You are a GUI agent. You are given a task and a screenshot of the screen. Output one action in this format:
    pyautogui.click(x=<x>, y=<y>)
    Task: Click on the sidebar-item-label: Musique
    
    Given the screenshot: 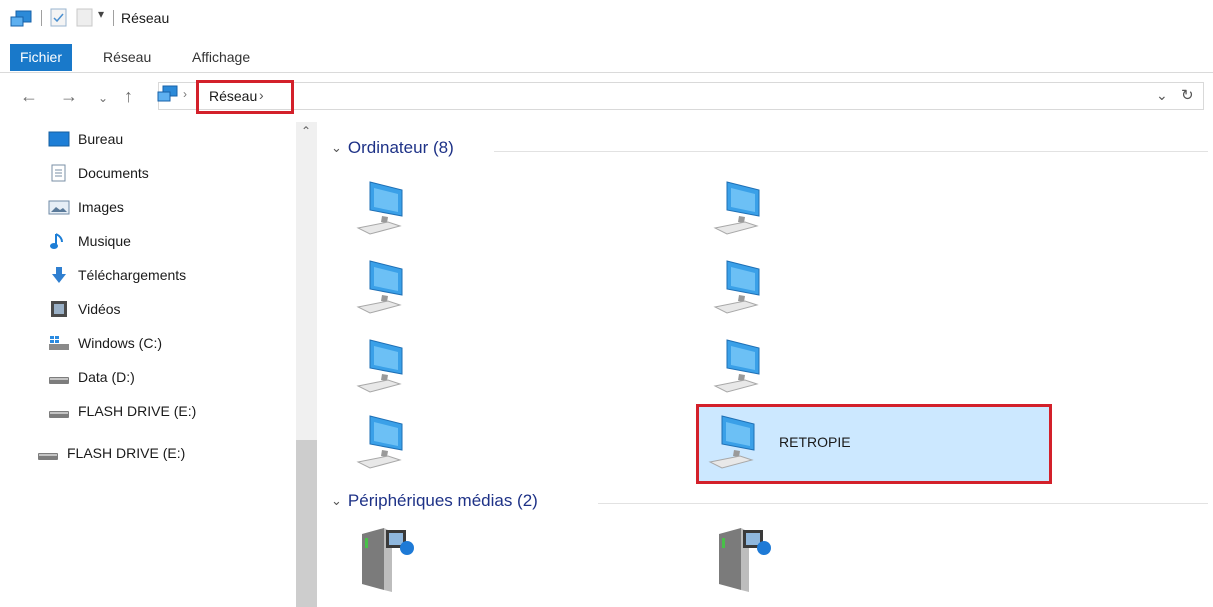 What is the action you would take?
    pyautogui.click(x=104, y=241)
    